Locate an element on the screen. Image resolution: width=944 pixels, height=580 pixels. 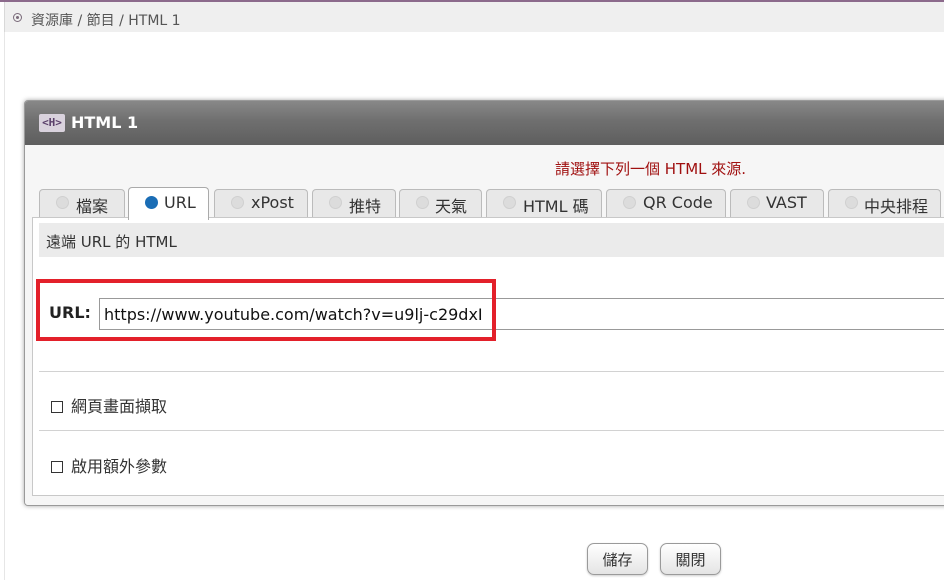
tab-label: QR Code is located at coordinates (678, 202).